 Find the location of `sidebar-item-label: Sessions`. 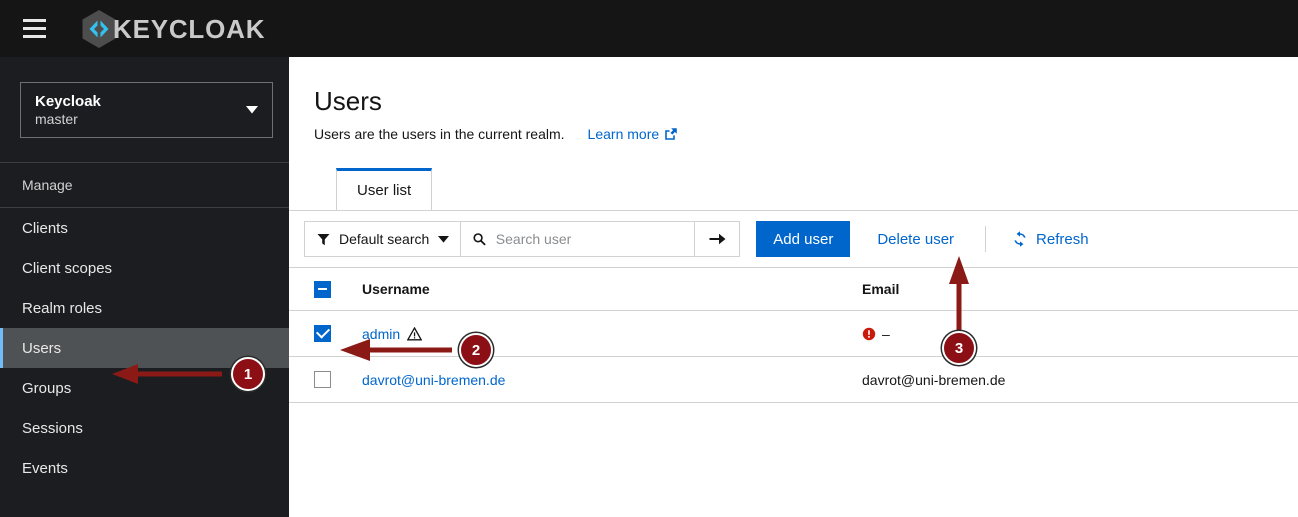

sidebar-item-label: Sessions is located at coordinates (52, 428).